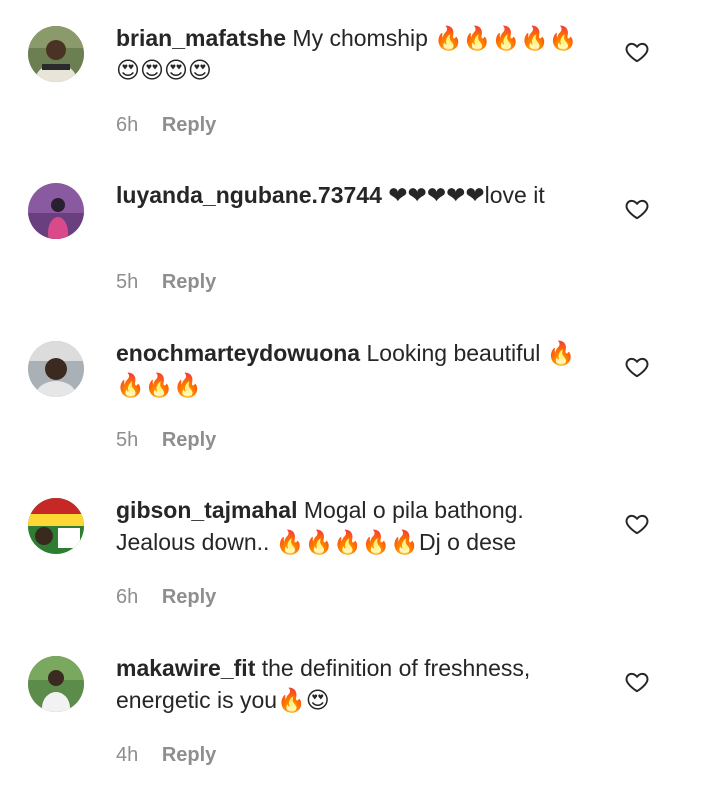  I want to click on comment-body: ❤❤❤❤❤love it, so click(466, 195).